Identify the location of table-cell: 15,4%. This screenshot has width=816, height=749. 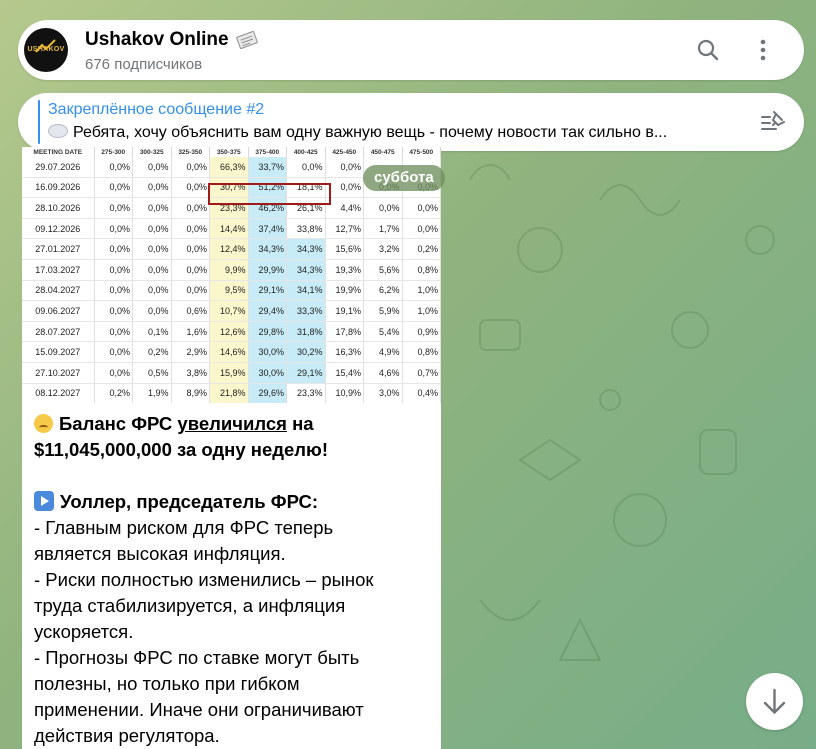
(344, 373).